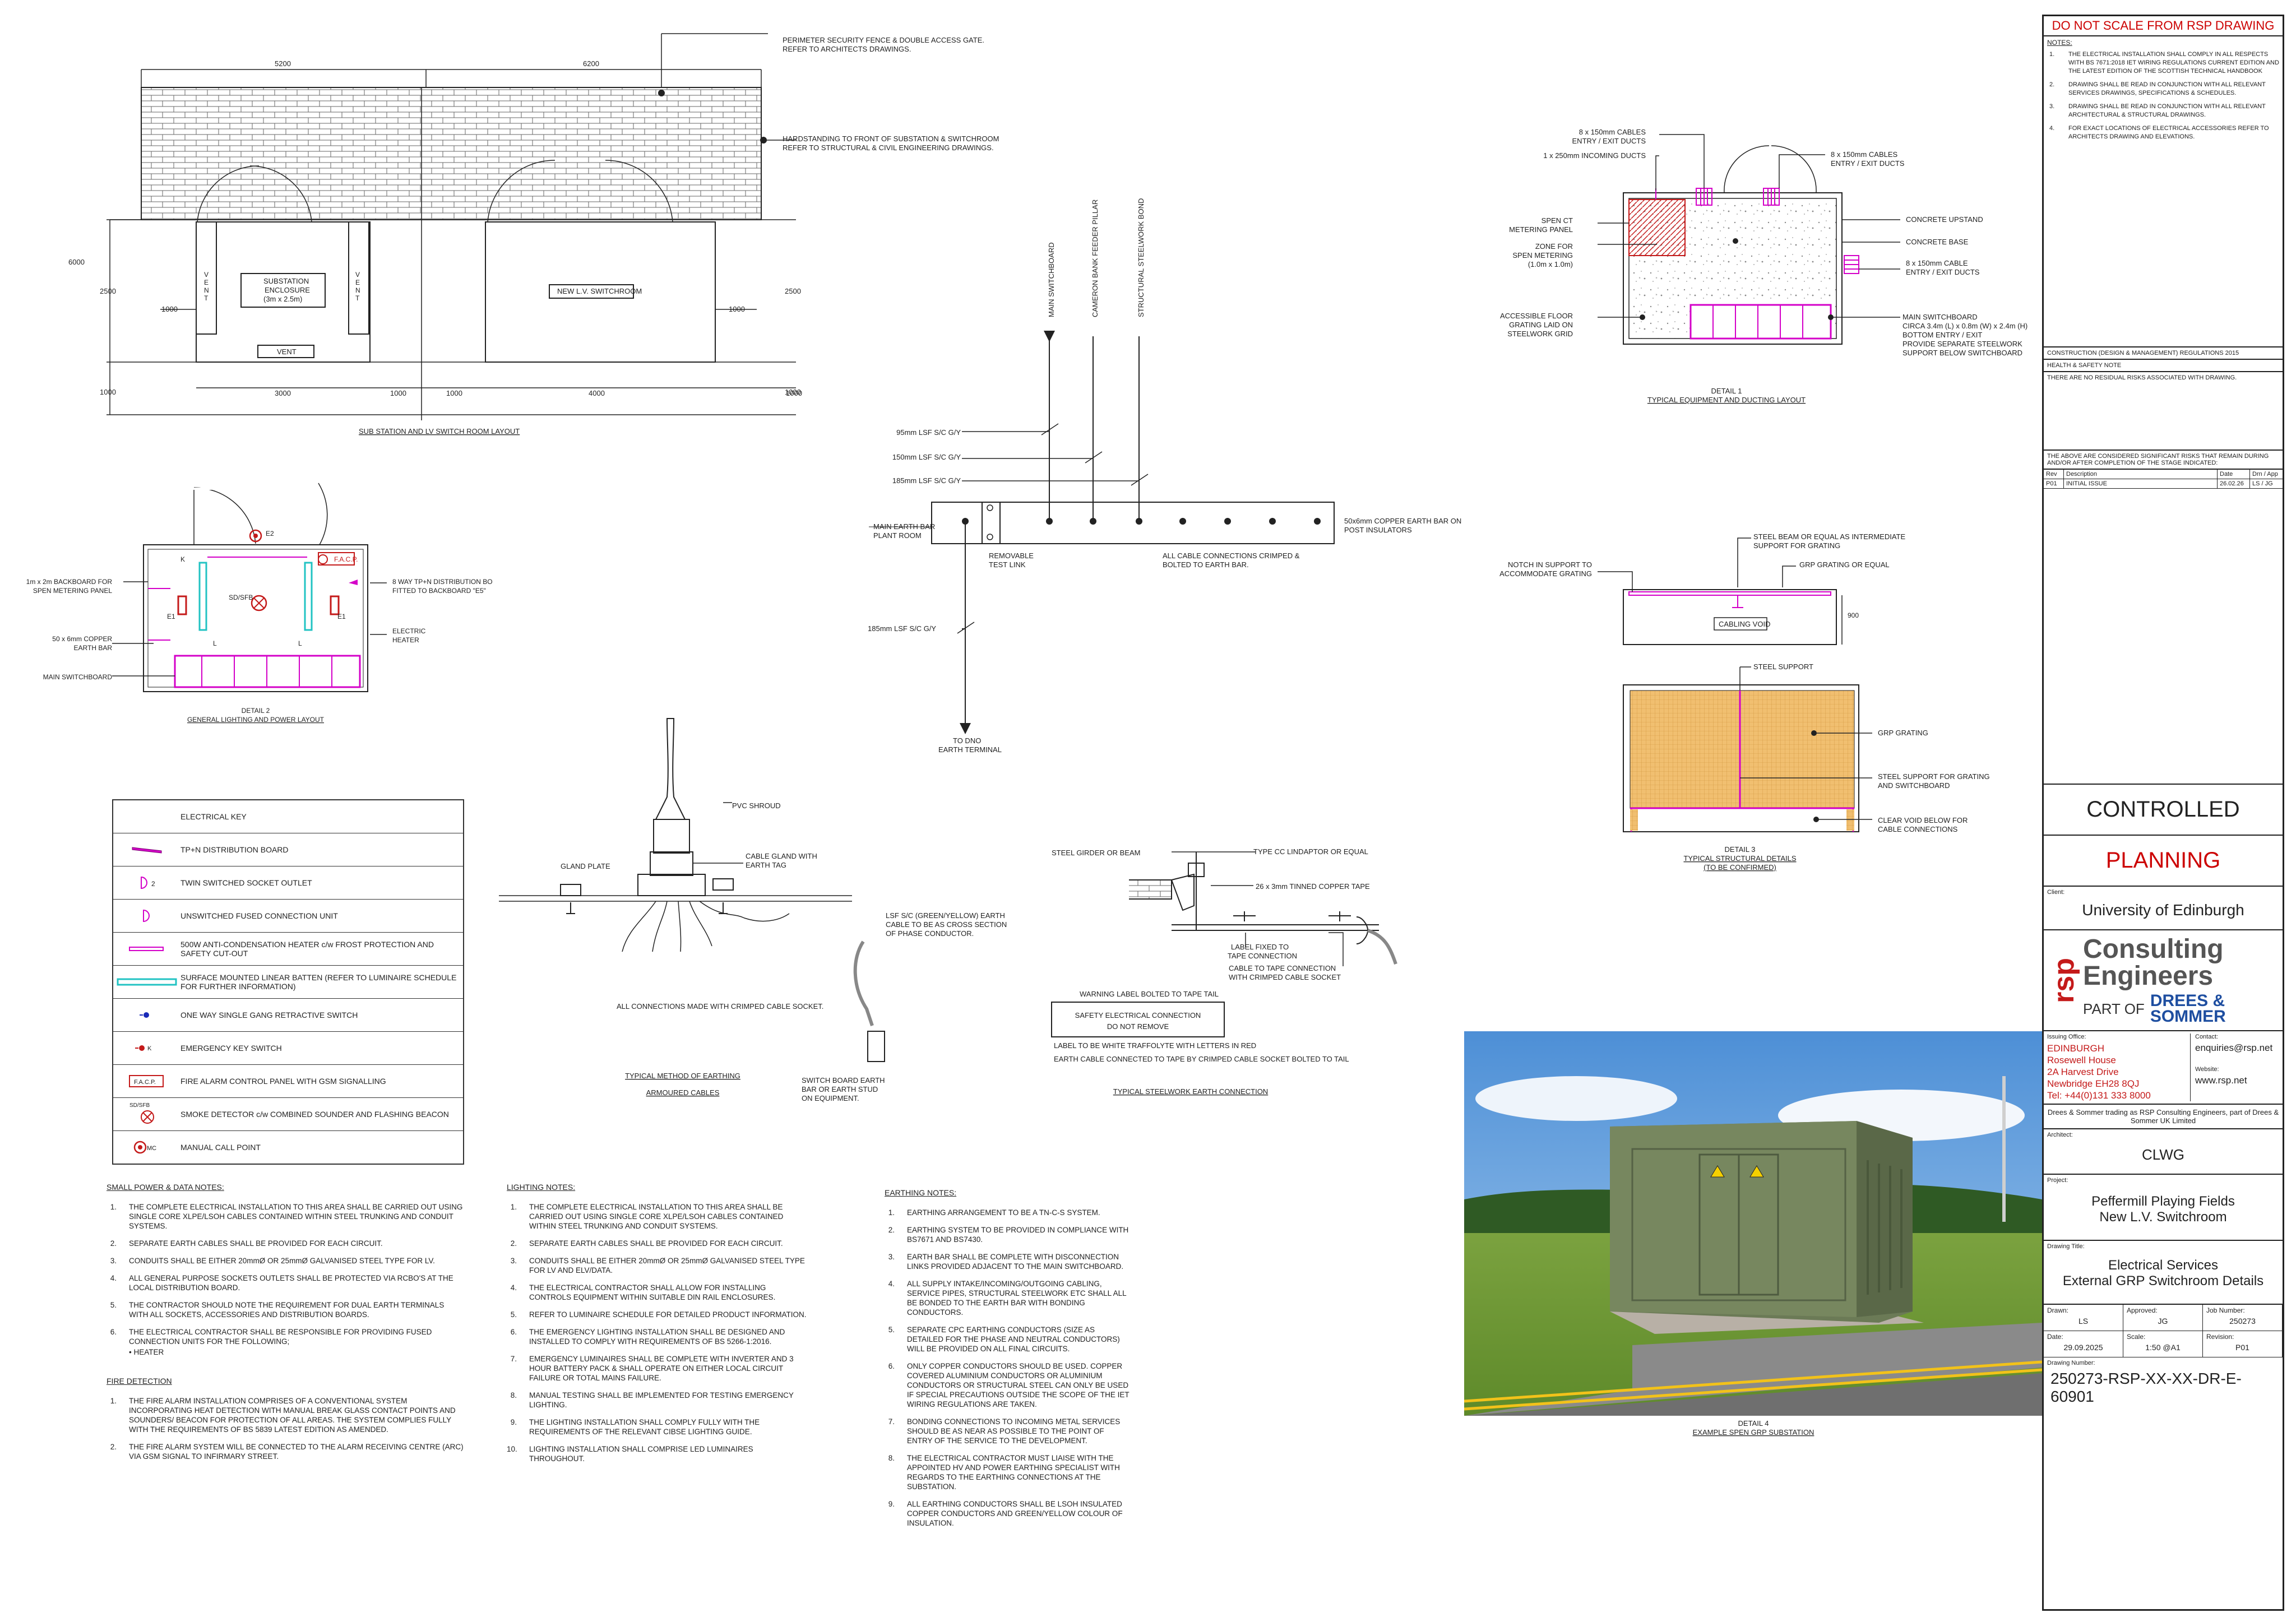 This screenshot has height=1622, width=2296. What do you see at coordinates (146, 1352) in the screenshot?
I see `bullet-heater: • HEATER` at bounding box center [146, 1352].